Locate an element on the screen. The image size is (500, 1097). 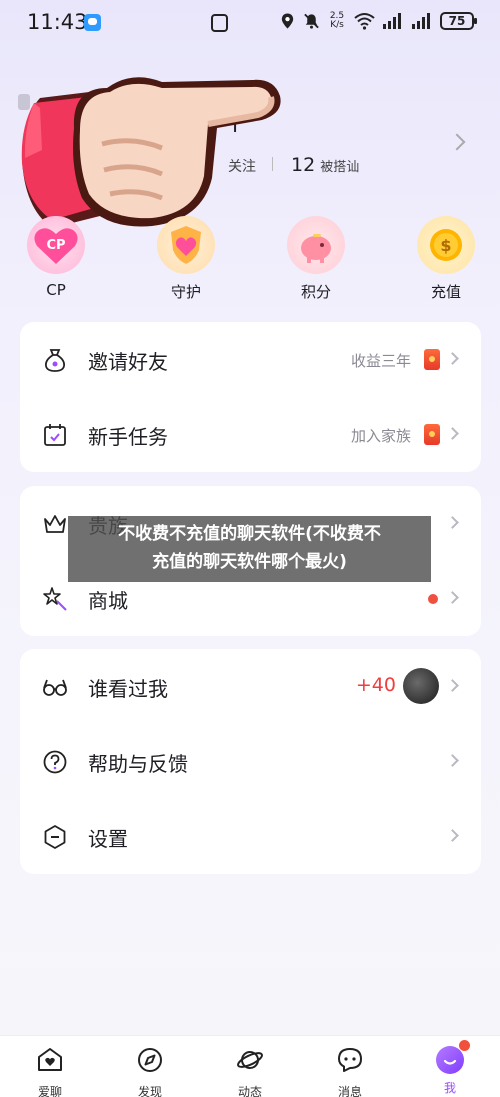
menu-row-help: 帮助与反馈 is located at coordinates (250, 761).